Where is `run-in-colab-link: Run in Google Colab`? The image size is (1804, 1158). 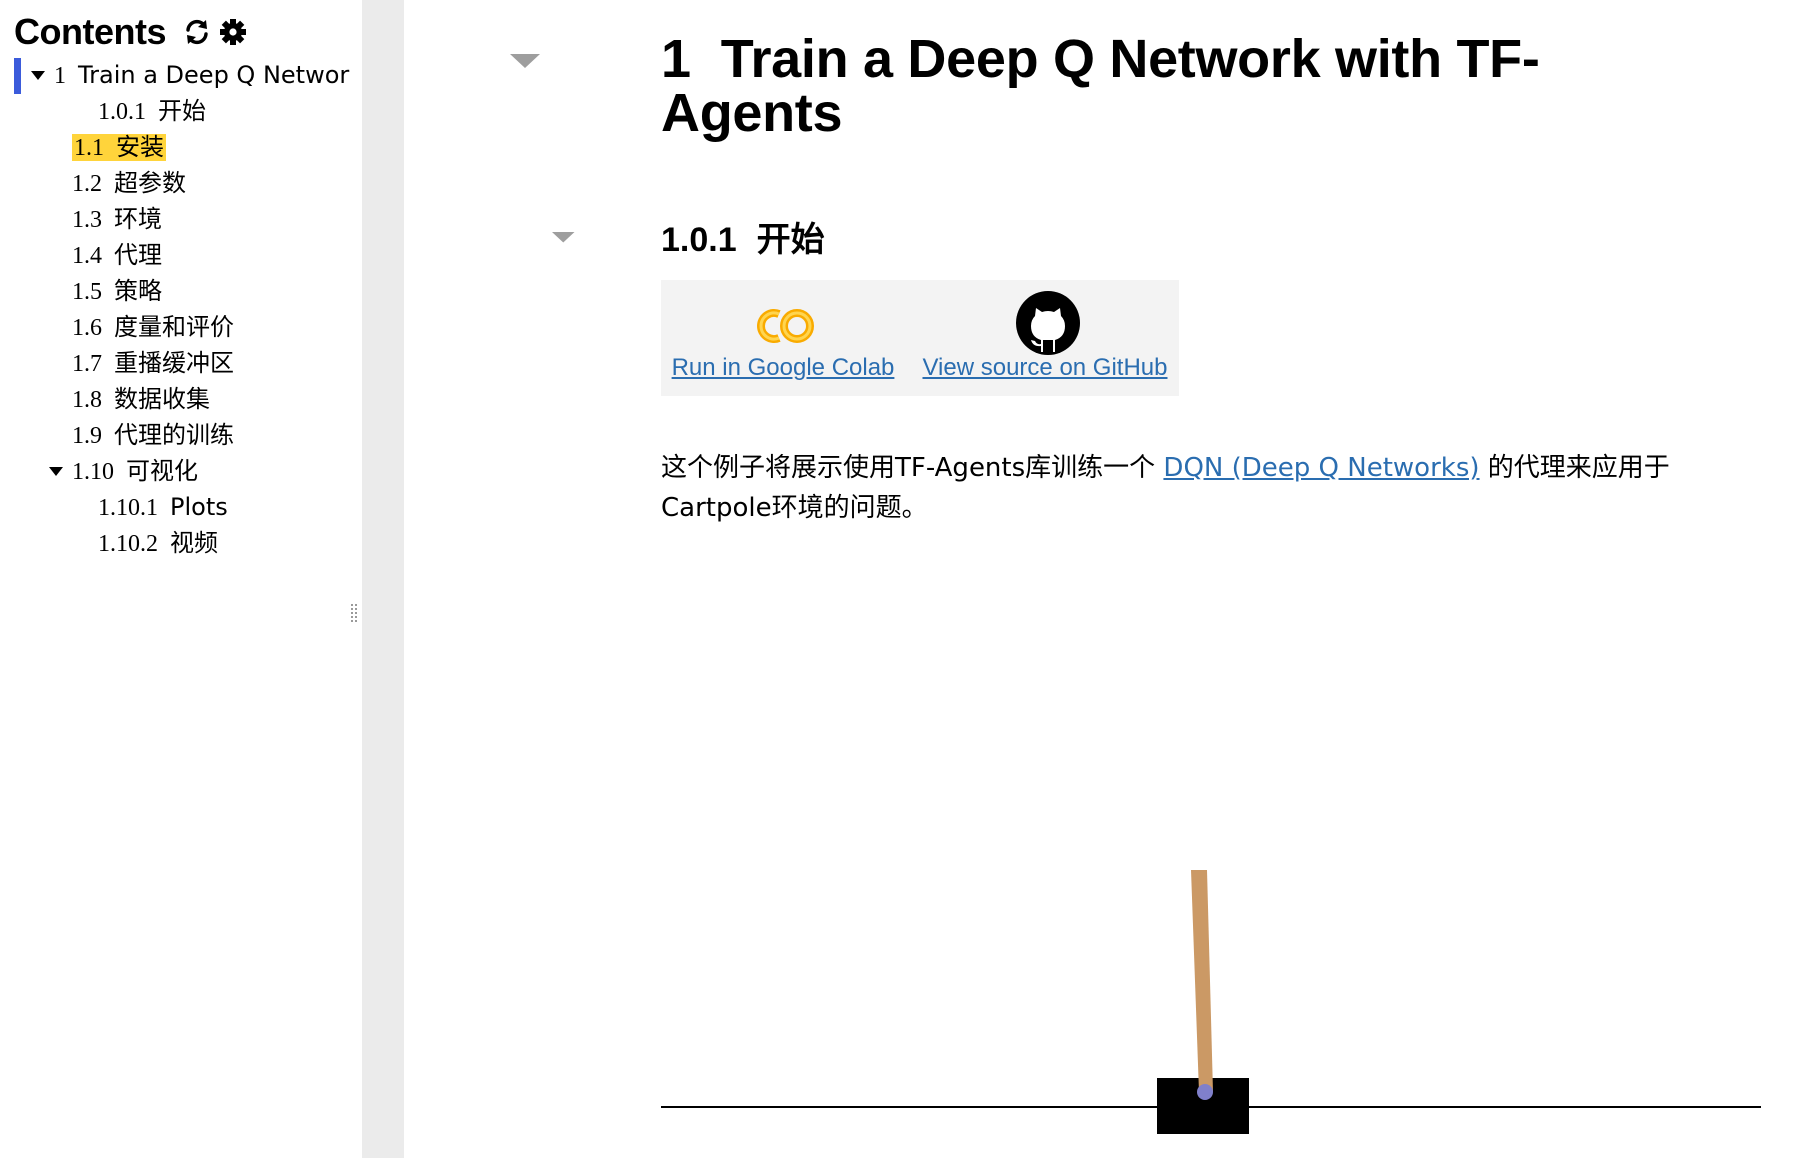
run-in-colab-link: Run in Google Colab is located at coordinates (783, 368).